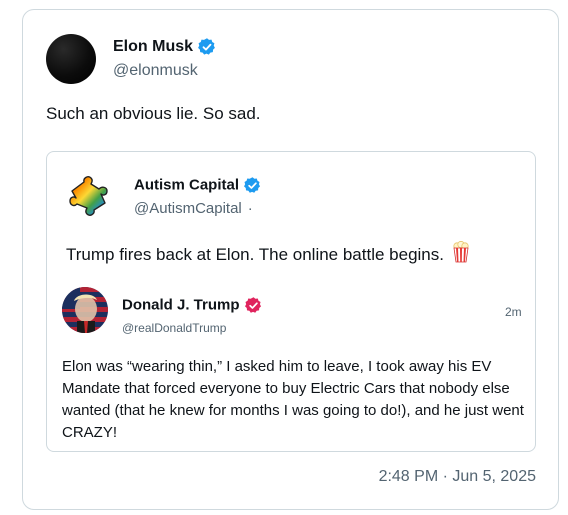 Image resolution: width=568 pixels, height=515 pixels. I want to click on quote-handle-text: @AutismCapital, so click(188, 208).